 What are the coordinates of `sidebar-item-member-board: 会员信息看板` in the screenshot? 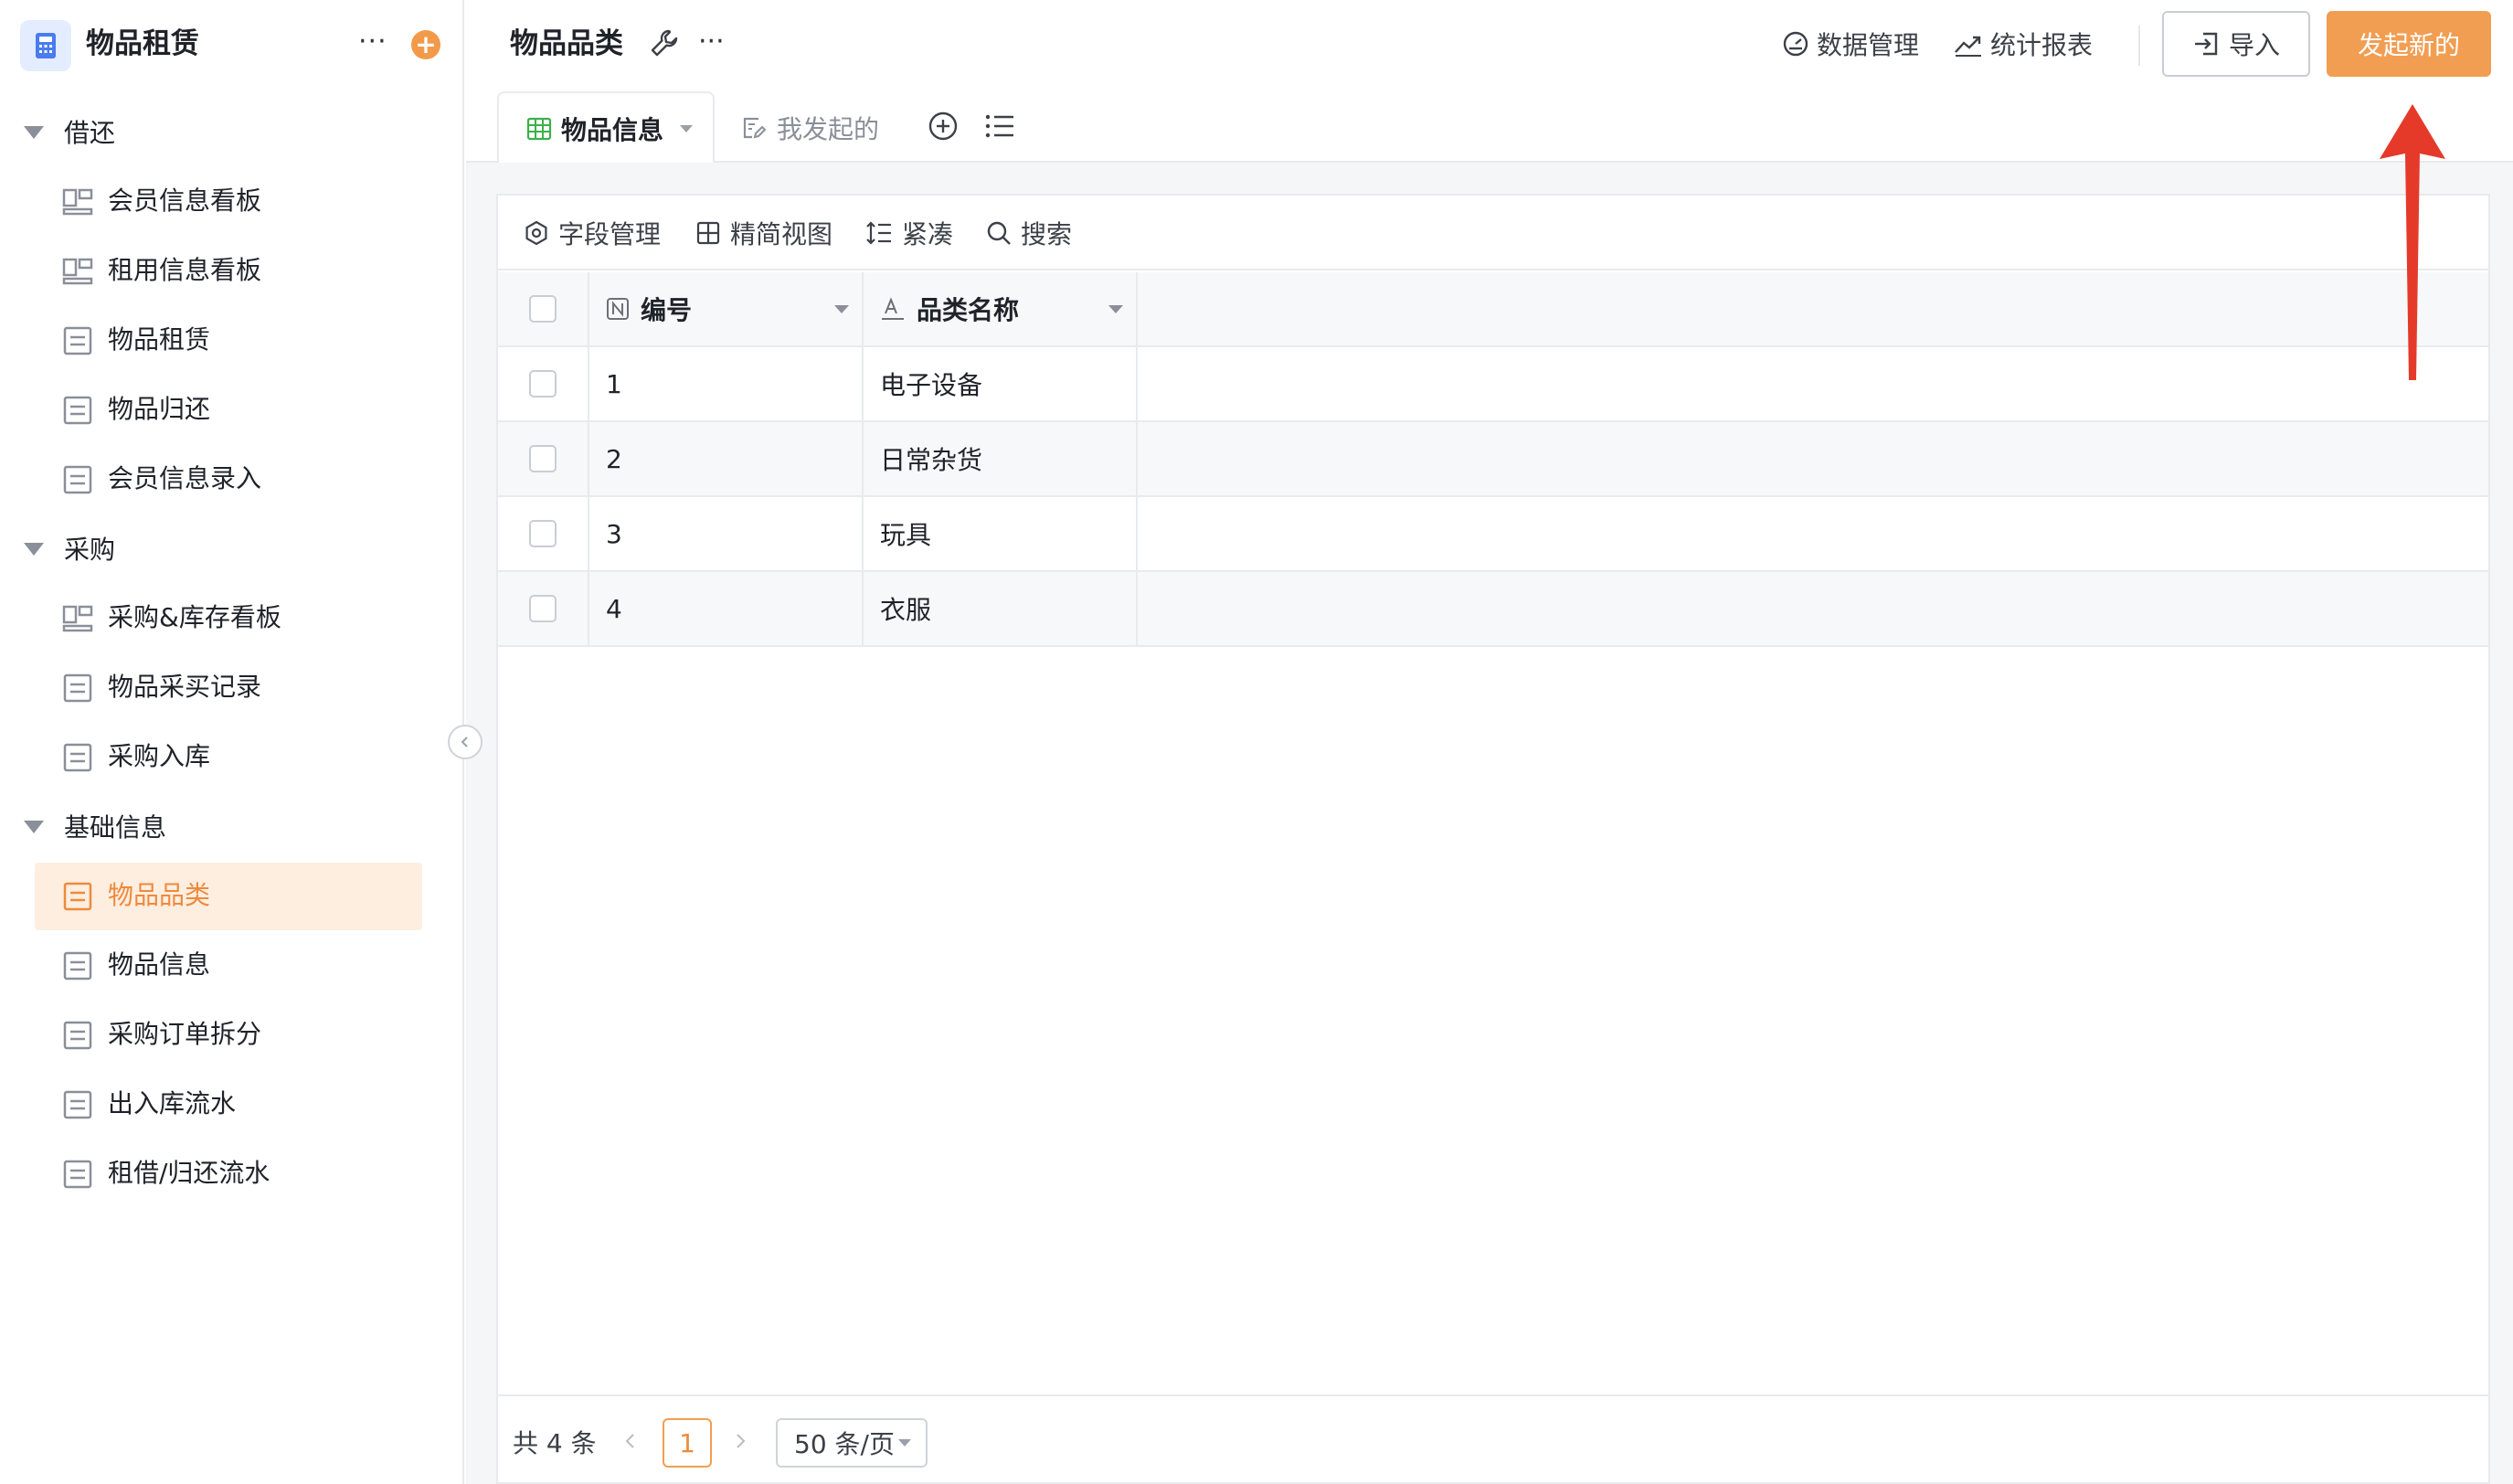 It's located at (228, 202).